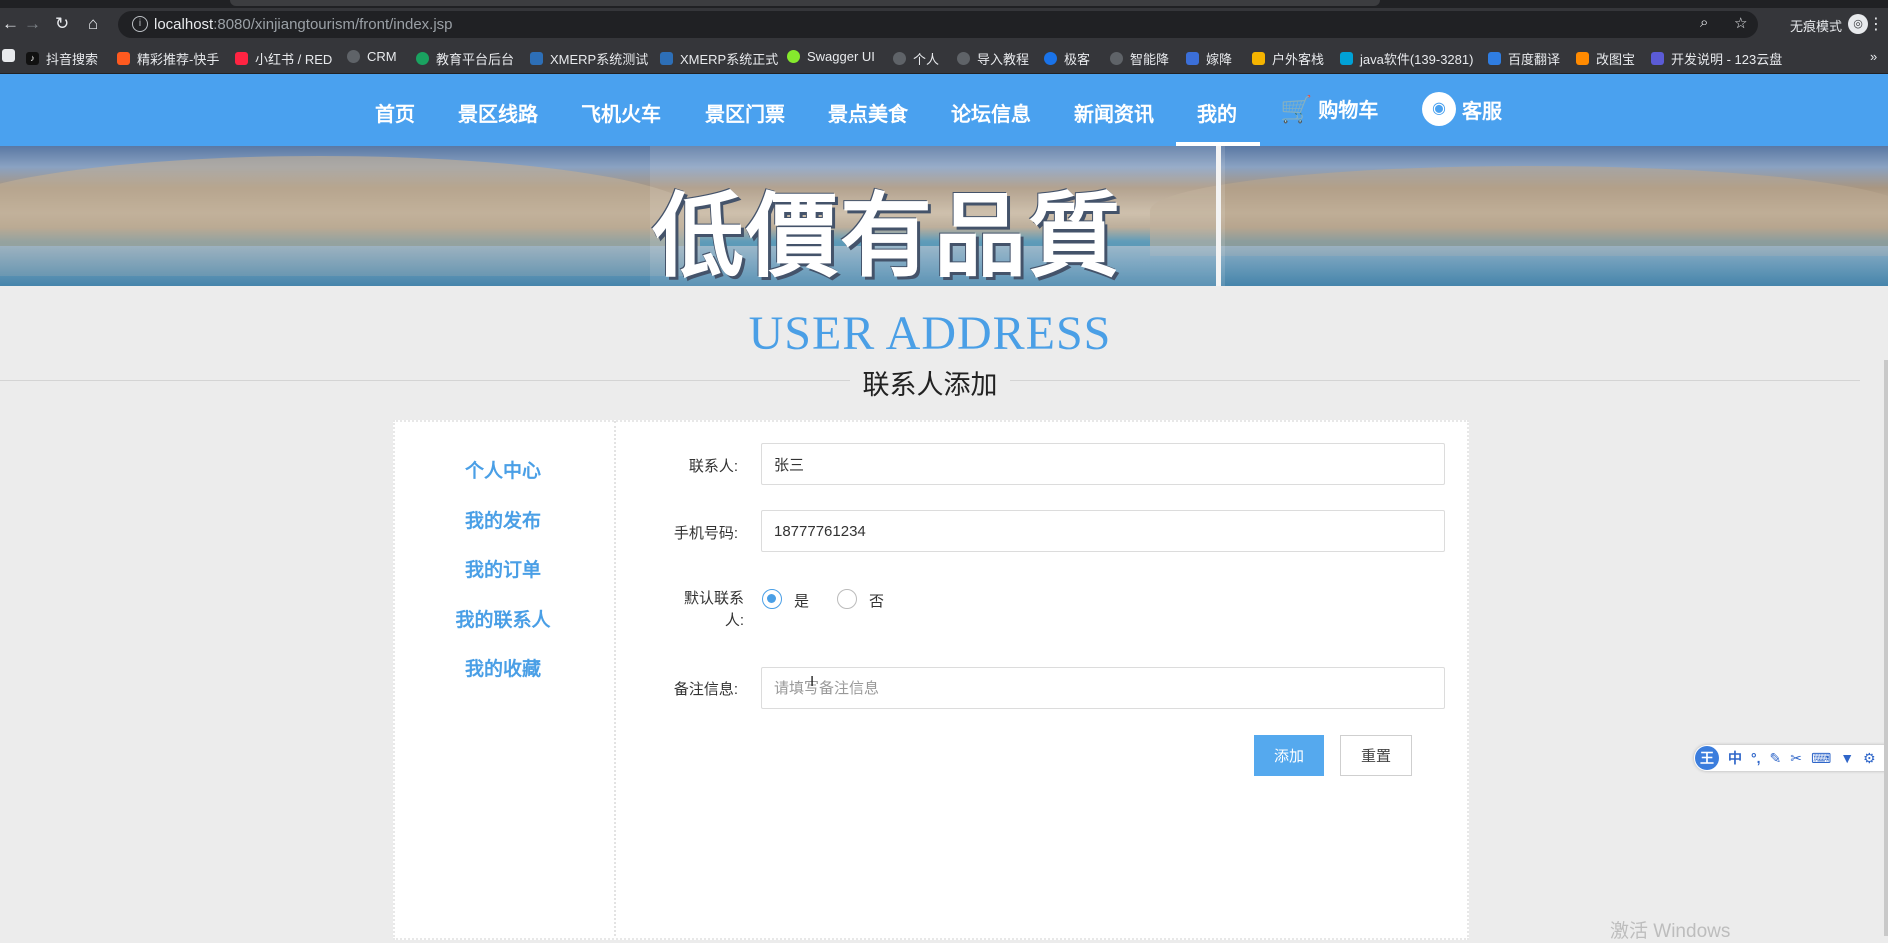 This screenshot has height=943, width=1888. What do you see at coordinates (993, 58) in the screenshot?
I see `bookmark-item: 导入教程` at bounding box center [993, 58].